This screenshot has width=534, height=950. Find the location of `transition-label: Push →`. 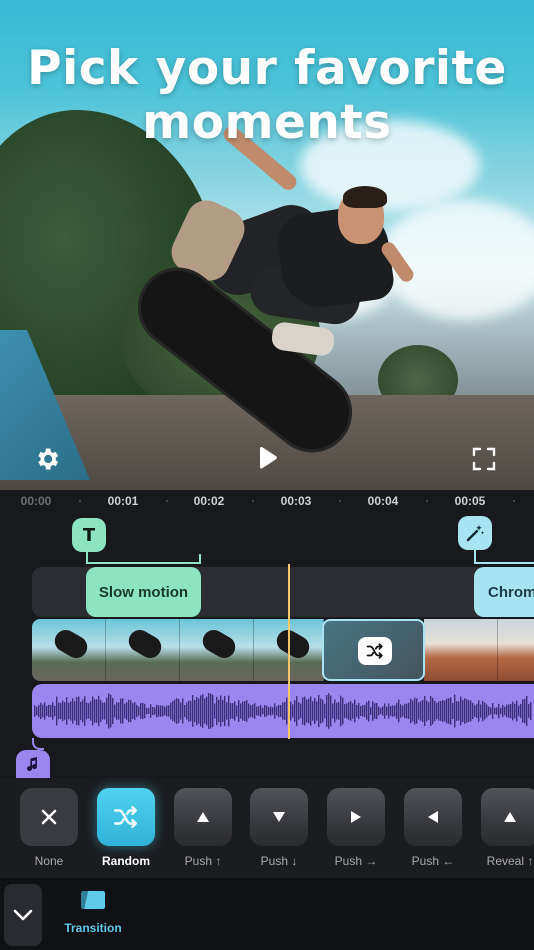

transition-label: Push → is located at coordinates (356, 861).